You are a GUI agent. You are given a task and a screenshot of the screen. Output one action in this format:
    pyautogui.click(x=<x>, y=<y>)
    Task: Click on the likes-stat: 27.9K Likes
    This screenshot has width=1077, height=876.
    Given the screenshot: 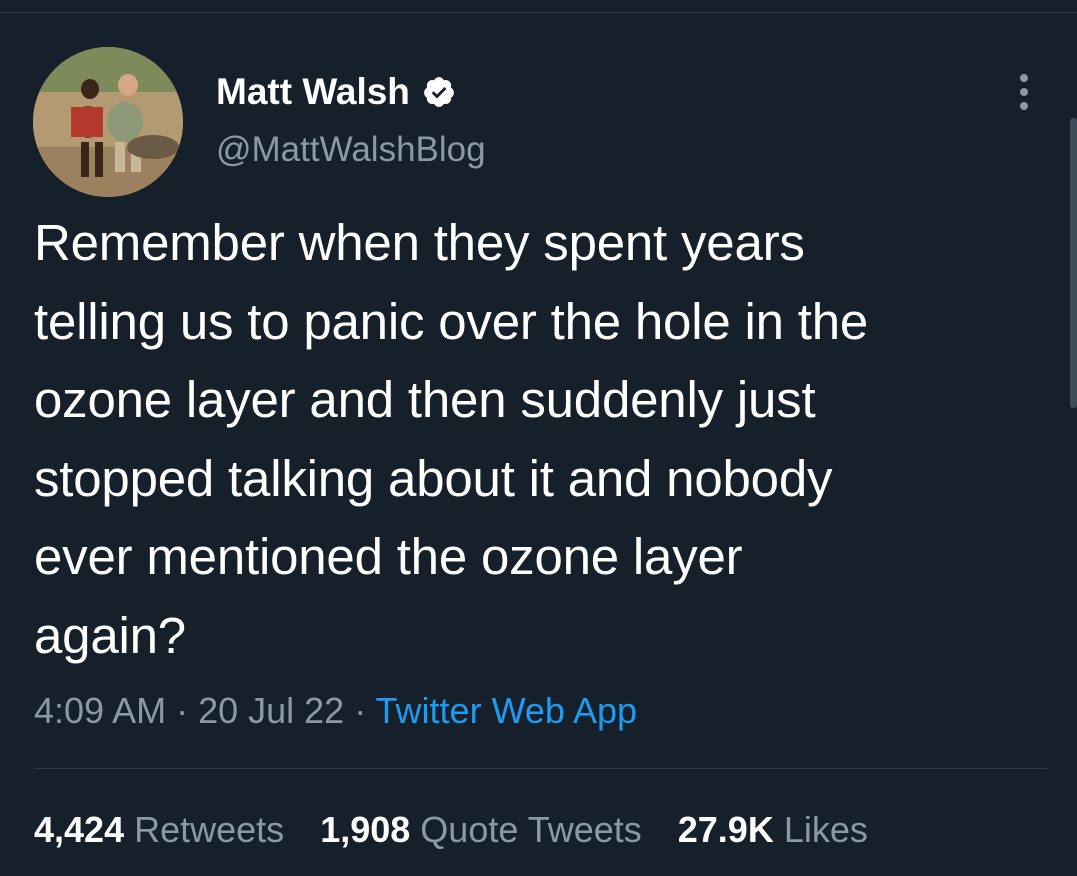 What is the action you would take?
    pyautogui.click(x=773, y=830)
    